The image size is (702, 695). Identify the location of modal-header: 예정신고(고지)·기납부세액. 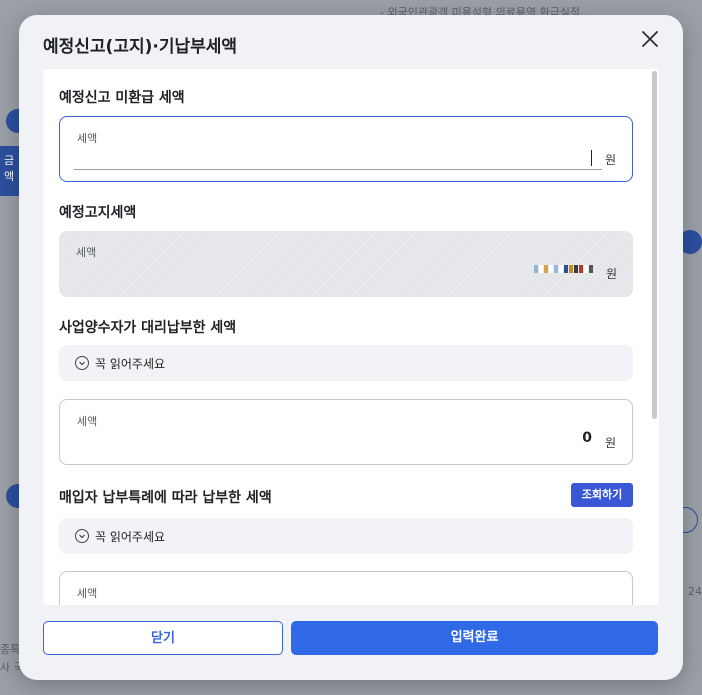
(351, 42).